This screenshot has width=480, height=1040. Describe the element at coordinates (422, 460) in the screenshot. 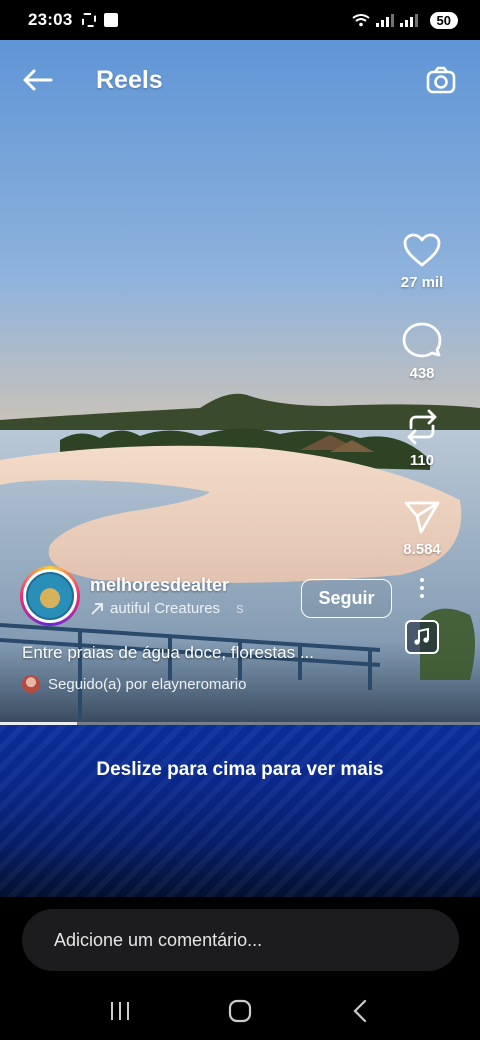

I see `repost-count: 110` at that location.